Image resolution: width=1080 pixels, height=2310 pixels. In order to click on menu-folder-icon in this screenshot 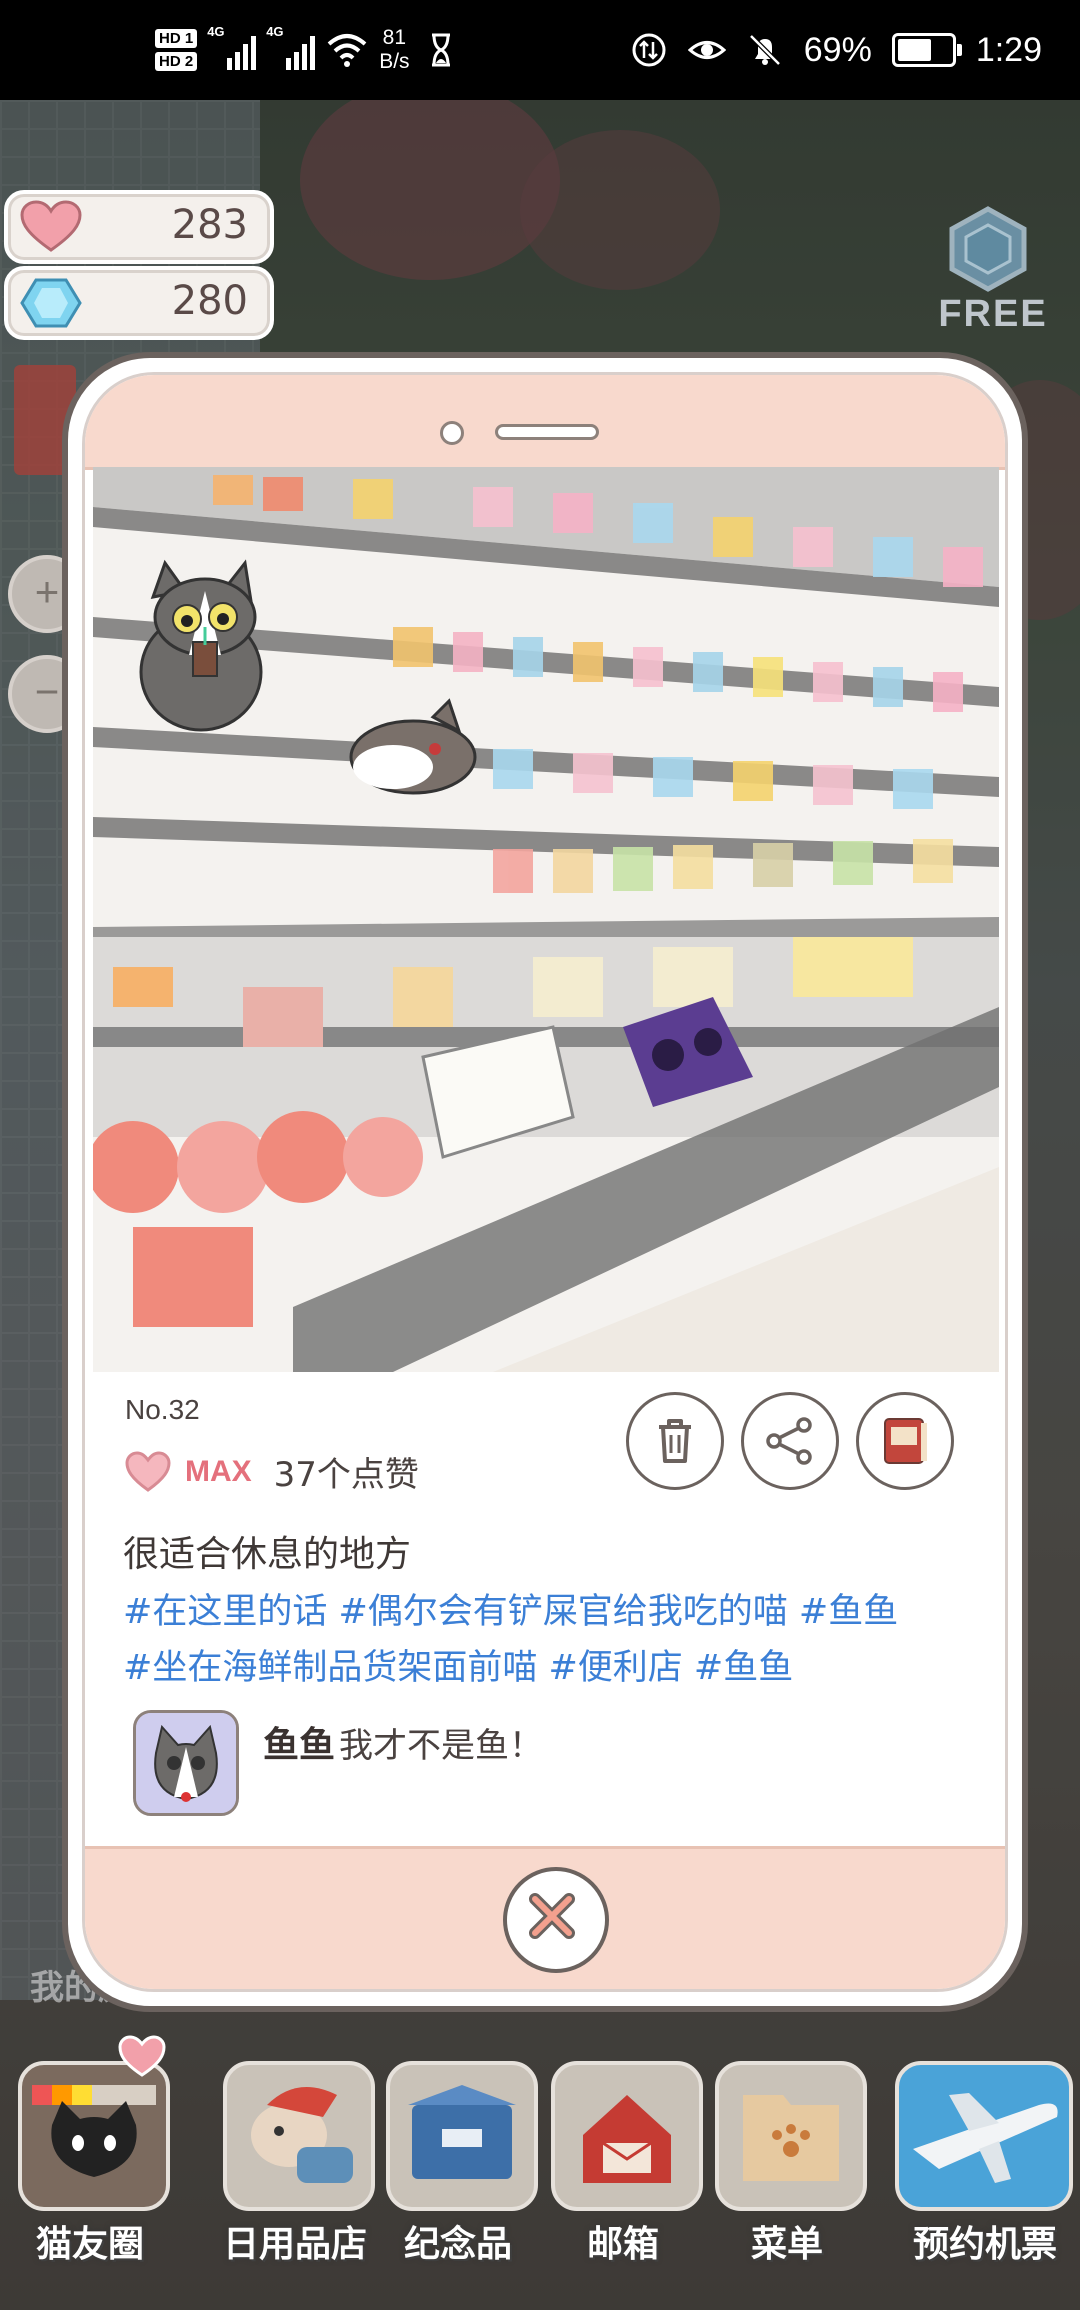, I will do `click(791, 2138)`.